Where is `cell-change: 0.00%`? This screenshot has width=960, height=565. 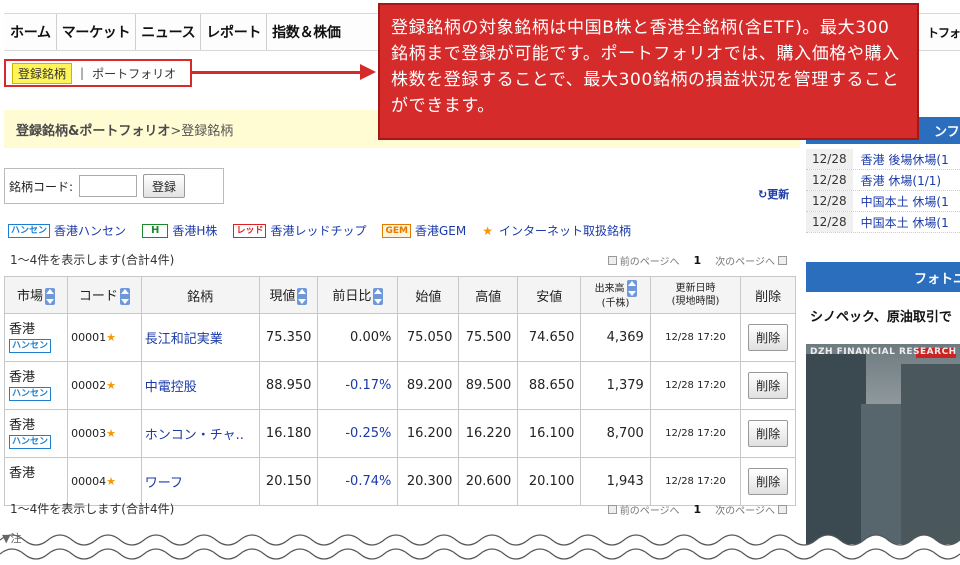 cell-change: 0.00% is located at coordinates (358, 337).